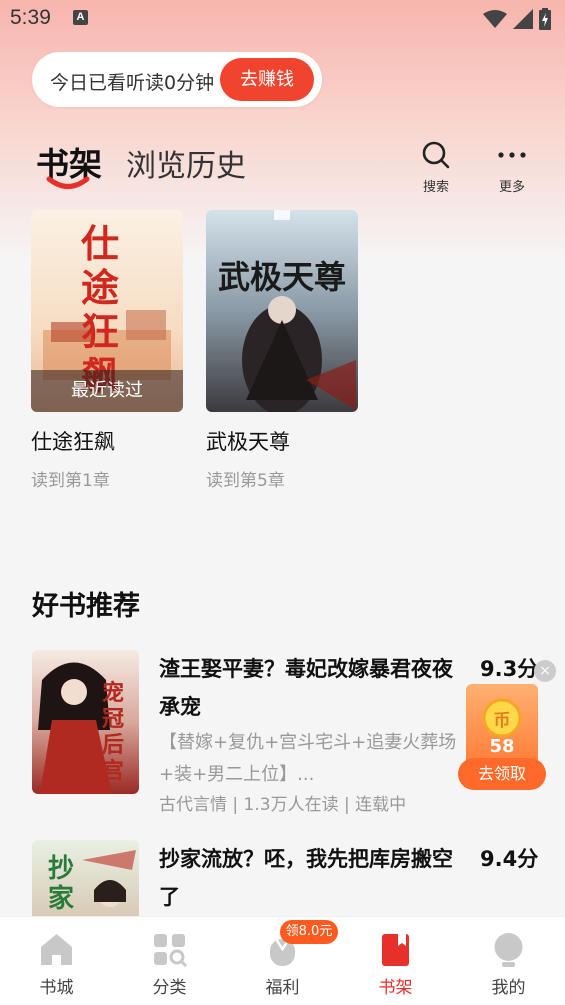 The height and width of the screenshot is (1005, 565). What do you see at coordinates (508, 988) in the screenshot?
I see `nav-label: 我的` at bounding box center [508, 988].